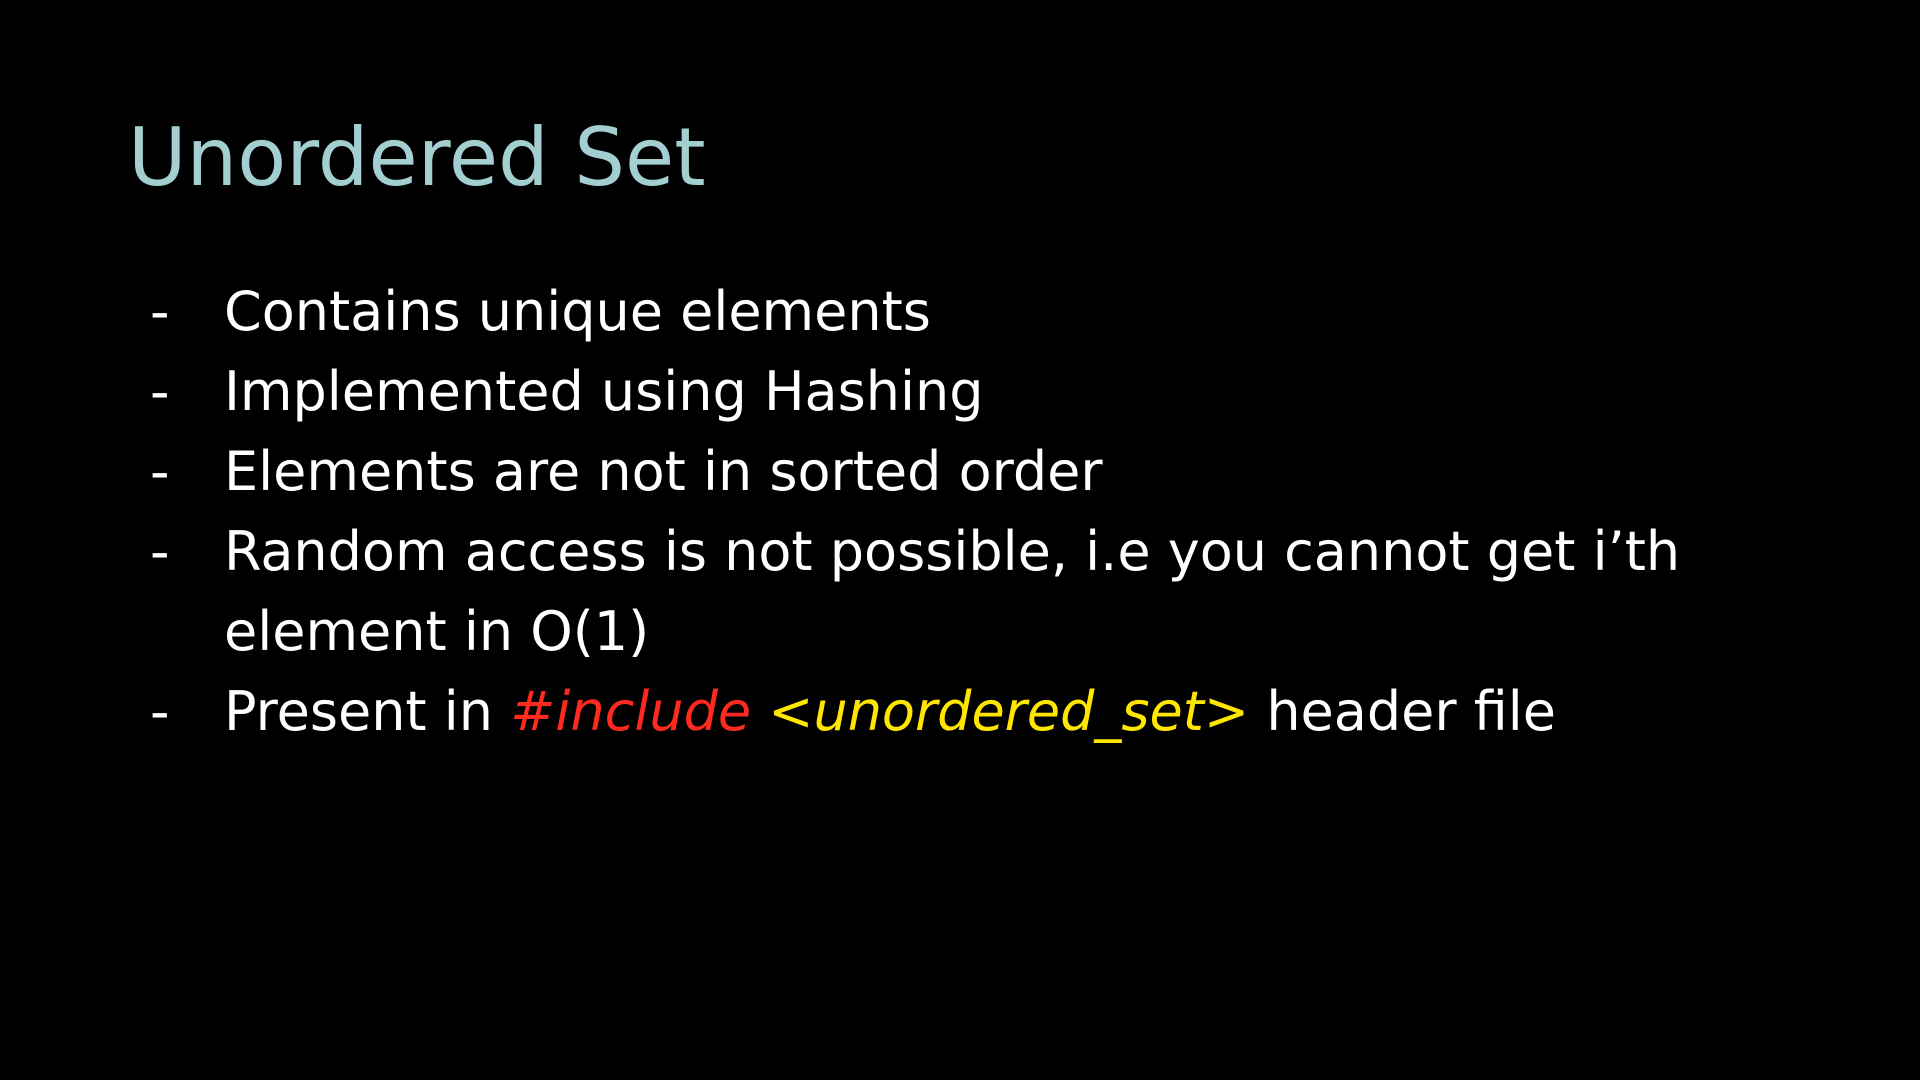 This screenshot has width=1920, height=1080. Describe the element at coordinates (417, 157) in the screenshot. I see `slide-title: Unordered Set` at that location.